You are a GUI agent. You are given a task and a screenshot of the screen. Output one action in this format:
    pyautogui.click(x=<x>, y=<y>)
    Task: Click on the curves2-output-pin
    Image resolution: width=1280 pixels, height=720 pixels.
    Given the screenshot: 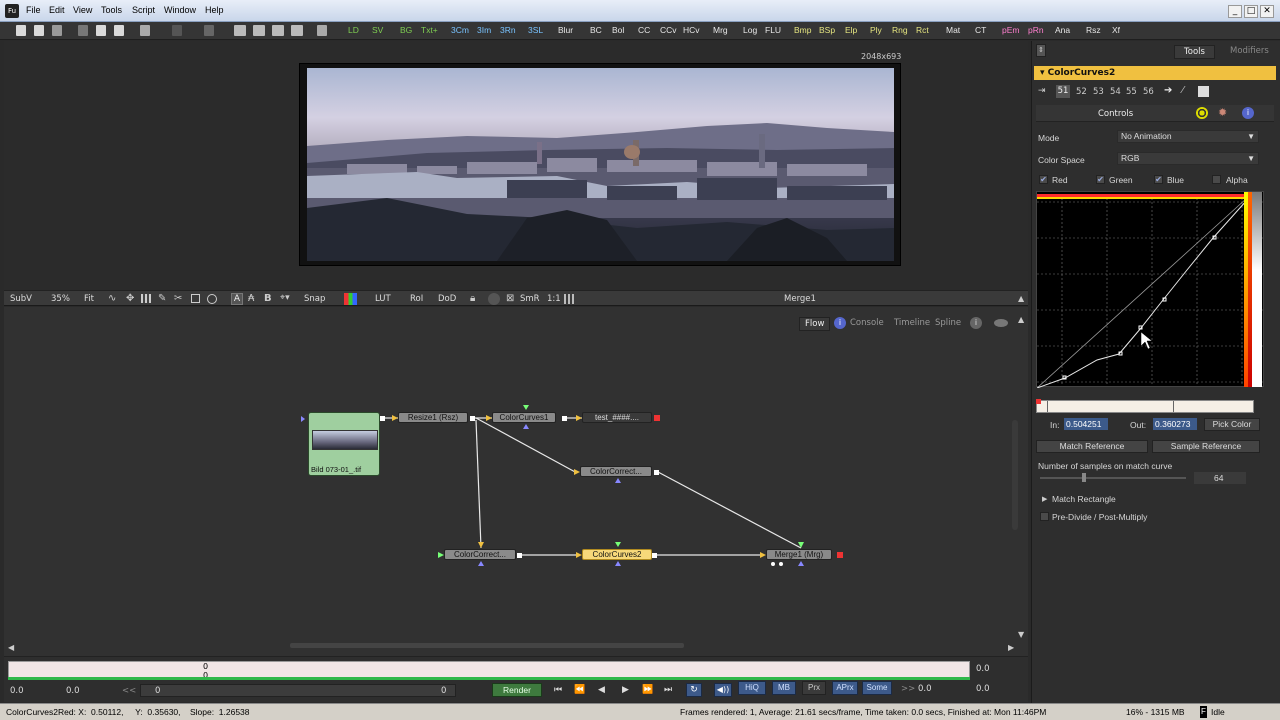 What is the action you would take?
    pyautogui.click(x=654, y=555)
    